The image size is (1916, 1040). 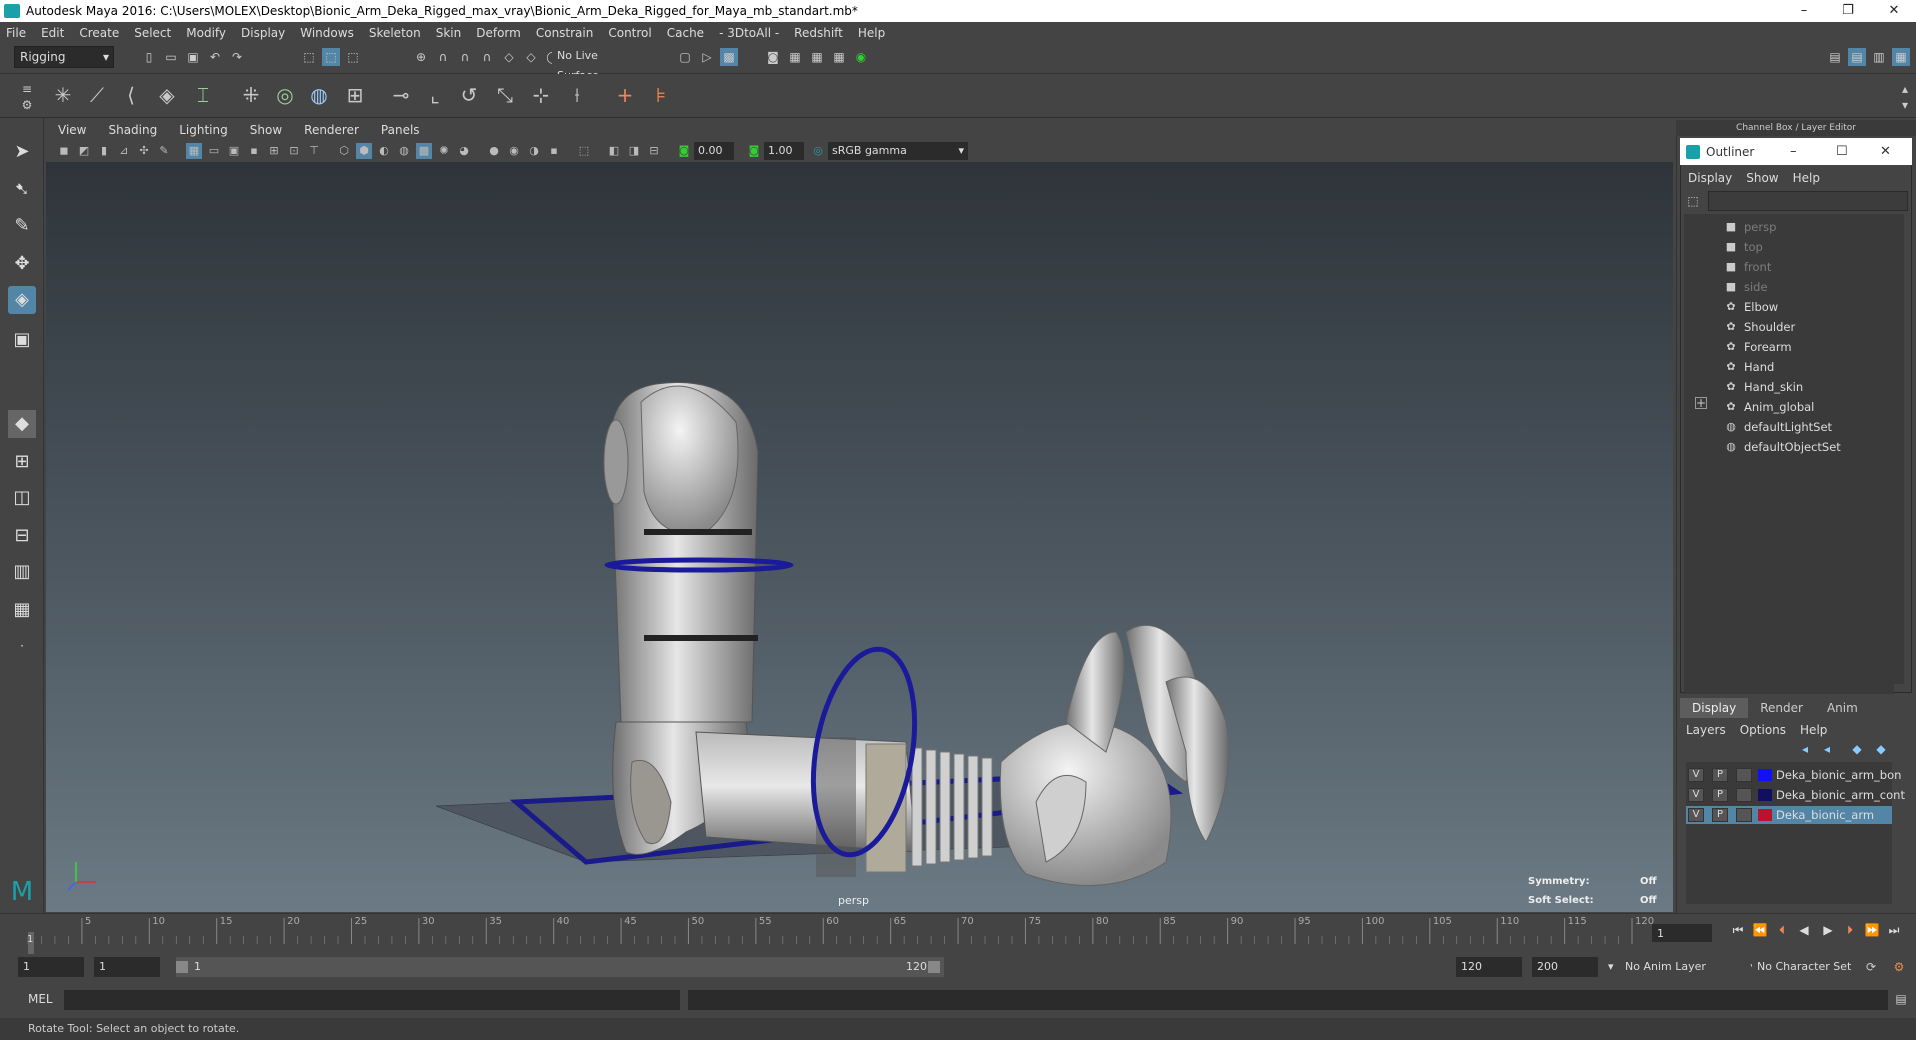 What do you see at coordinates (1842, 708) in the screenshot?
I see `tab-anim: Anim` at bounding box center [1842, 708].